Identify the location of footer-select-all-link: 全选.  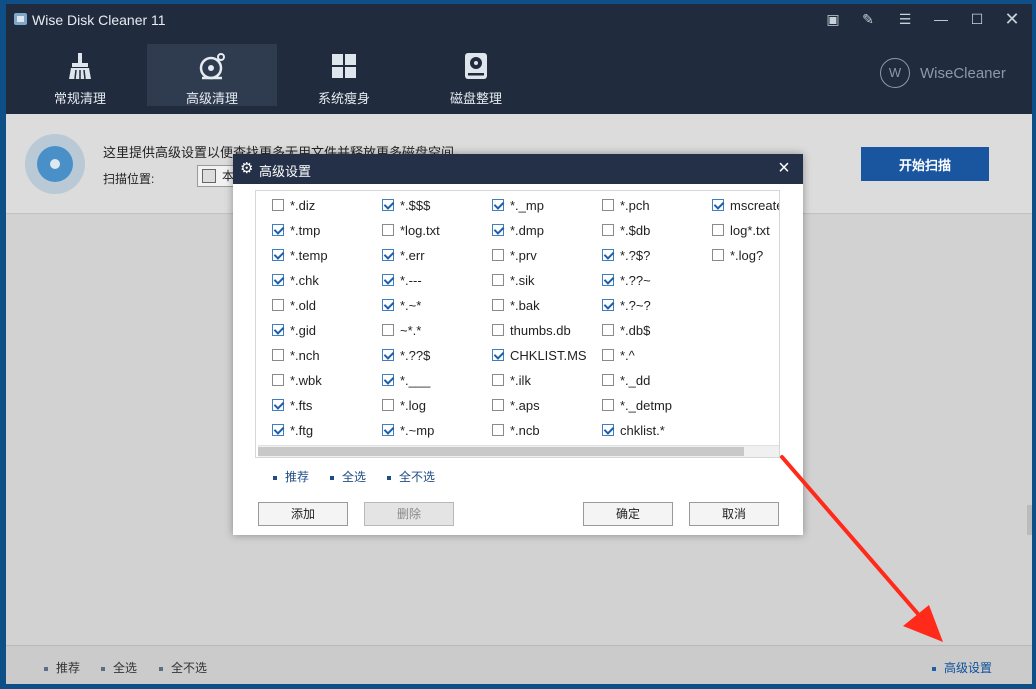
(119, 667).